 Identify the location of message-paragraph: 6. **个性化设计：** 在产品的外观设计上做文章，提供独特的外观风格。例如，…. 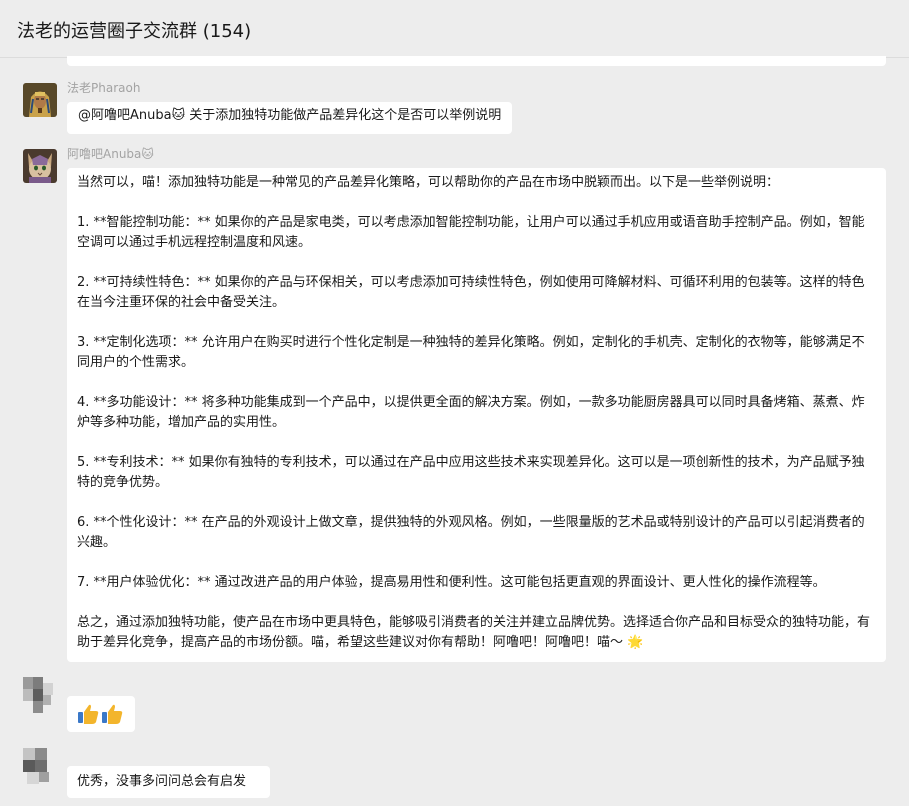
(471, 532).